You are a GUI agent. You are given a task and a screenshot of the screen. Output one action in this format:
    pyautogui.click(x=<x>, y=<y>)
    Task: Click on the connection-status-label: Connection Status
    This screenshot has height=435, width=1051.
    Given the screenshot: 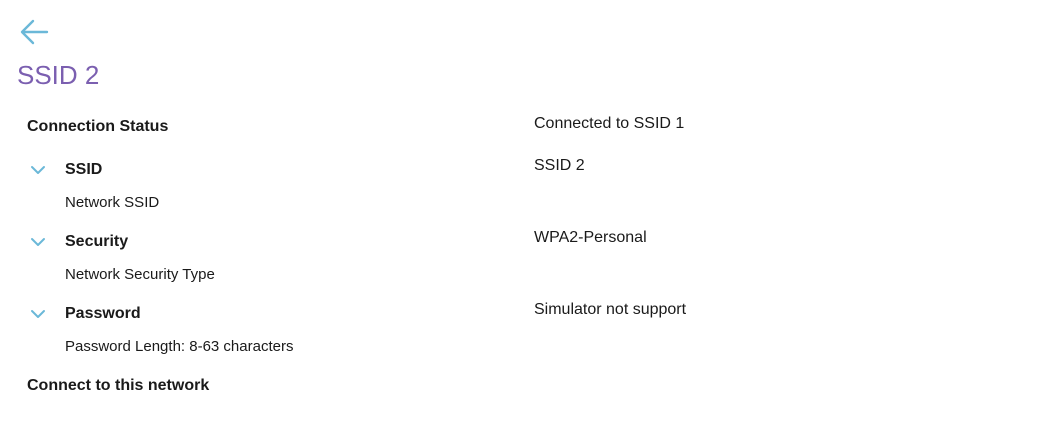 What is the action you would take?
    pyautogui.click(x=98, y=126)
    